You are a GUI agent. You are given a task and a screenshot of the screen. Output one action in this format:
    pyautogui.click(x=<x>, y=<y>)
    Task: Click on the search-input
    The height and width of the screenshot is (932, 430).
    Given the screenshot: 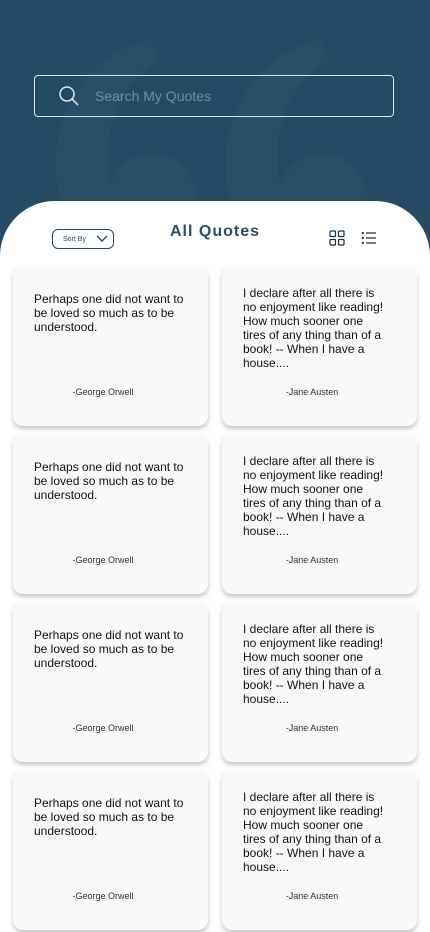 What is the action you would take?
    pyautogui.click(x=235, y=96)
    